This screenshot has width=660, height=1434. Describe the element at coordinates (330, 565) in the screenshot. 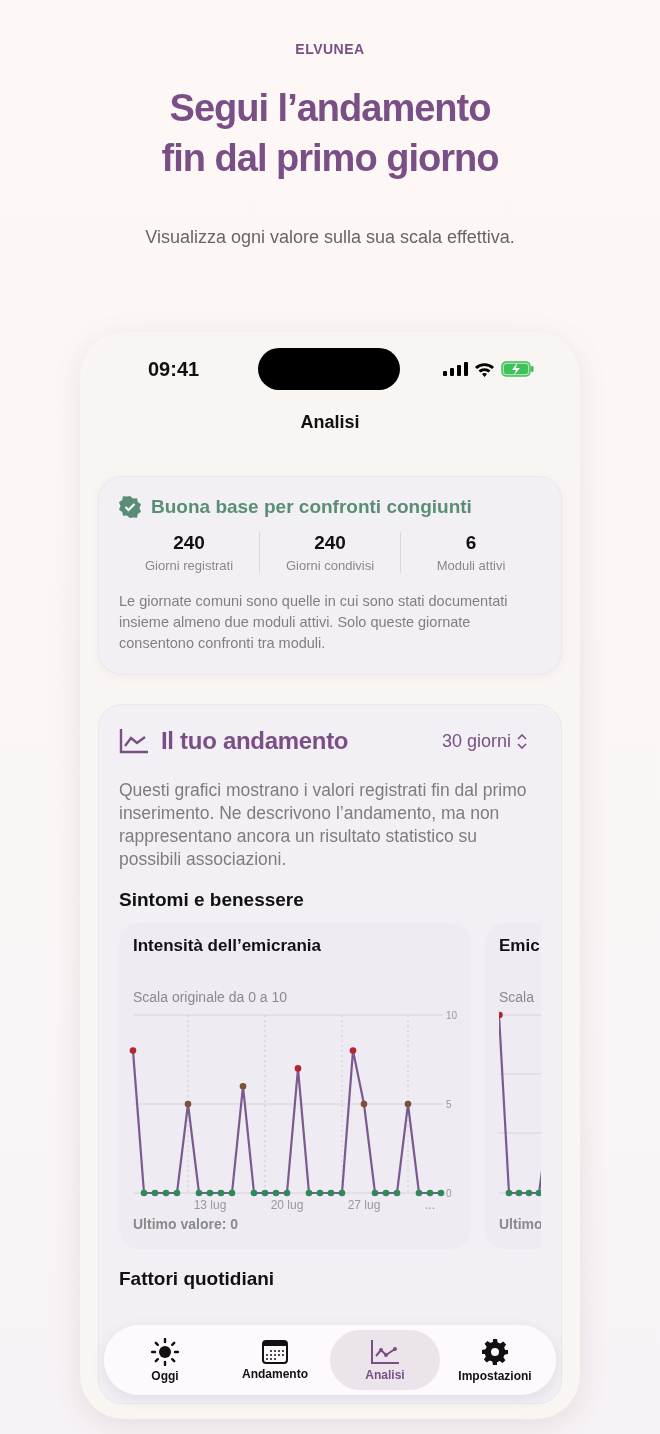

I see `stat-label: Giorni condivisi` at that location.